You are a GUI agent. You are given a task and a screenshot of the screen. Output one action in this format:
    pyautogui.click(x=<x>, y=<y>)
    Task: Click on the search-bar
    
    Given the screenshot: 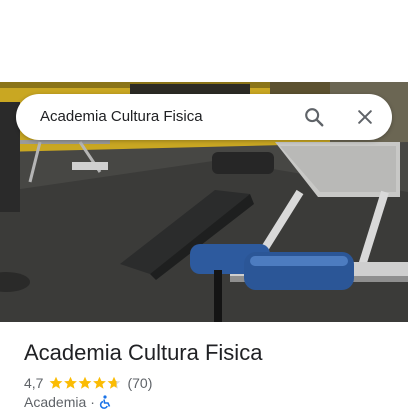 What is the action you would take?
    pyautogui.click(x=204, y=117)
    